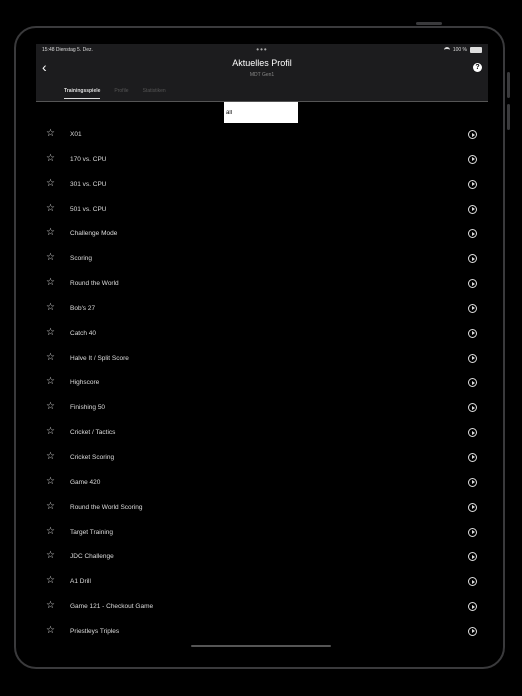  I want to click on list-item: ☆ 170 vs. CPU, so click(262, 160).